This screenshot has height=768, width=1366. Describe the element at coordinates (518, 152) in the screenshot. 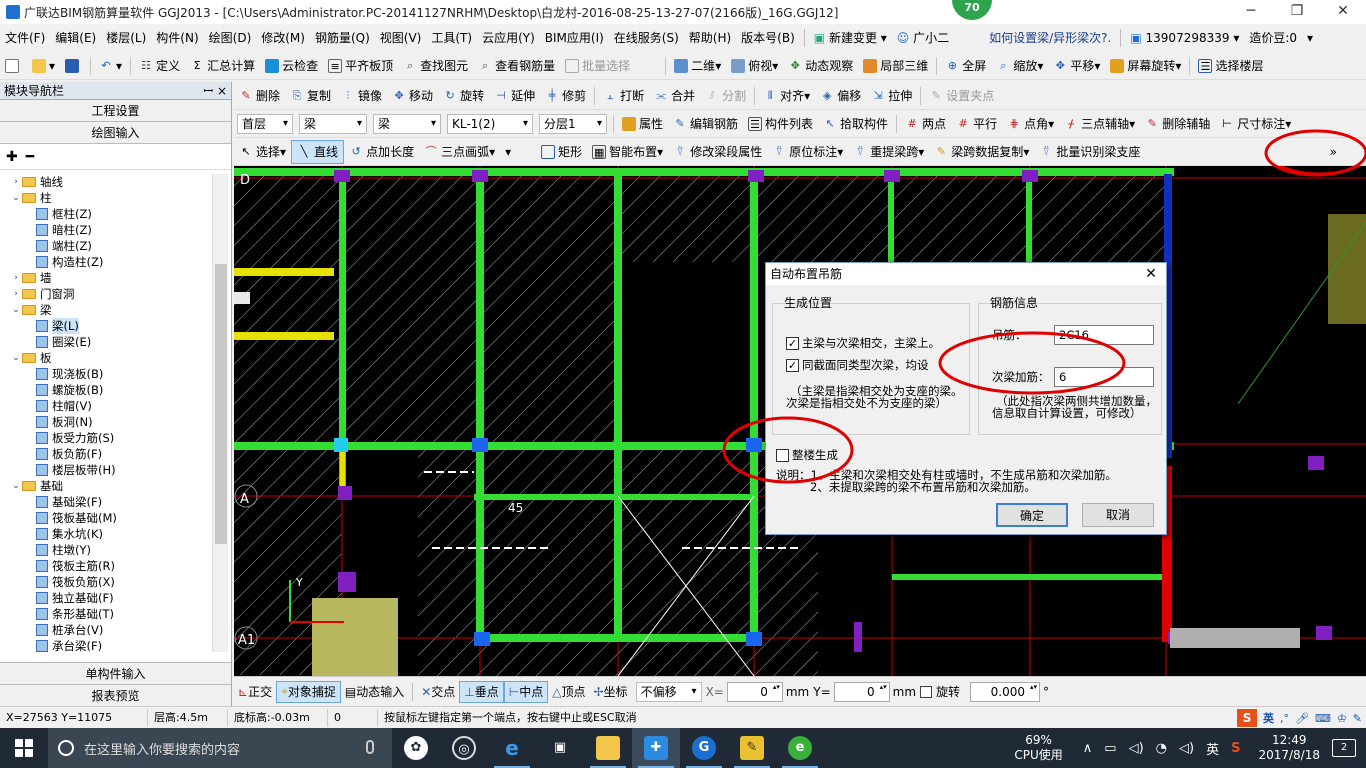

I see `arc-dropdown: ▾` at that location.